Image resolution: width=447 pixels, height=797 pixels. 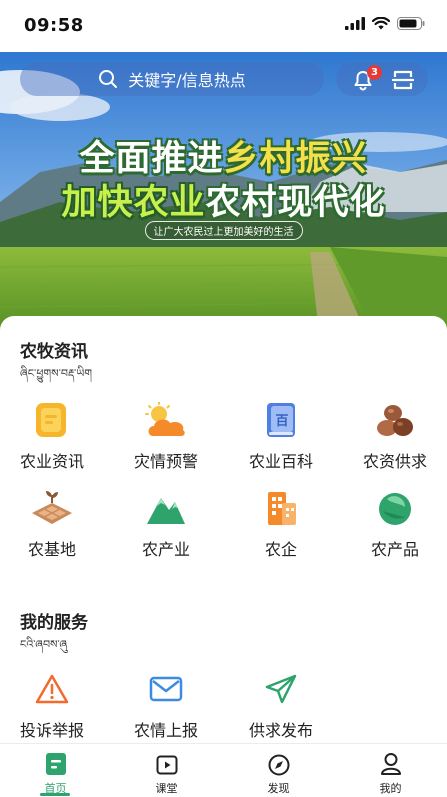 What do you see at coordinates (44, 644) in the screenshot?
I see `service-section-subtitle: ངའི་ཞབས་ཞུ` at bounding box center [44, 644].